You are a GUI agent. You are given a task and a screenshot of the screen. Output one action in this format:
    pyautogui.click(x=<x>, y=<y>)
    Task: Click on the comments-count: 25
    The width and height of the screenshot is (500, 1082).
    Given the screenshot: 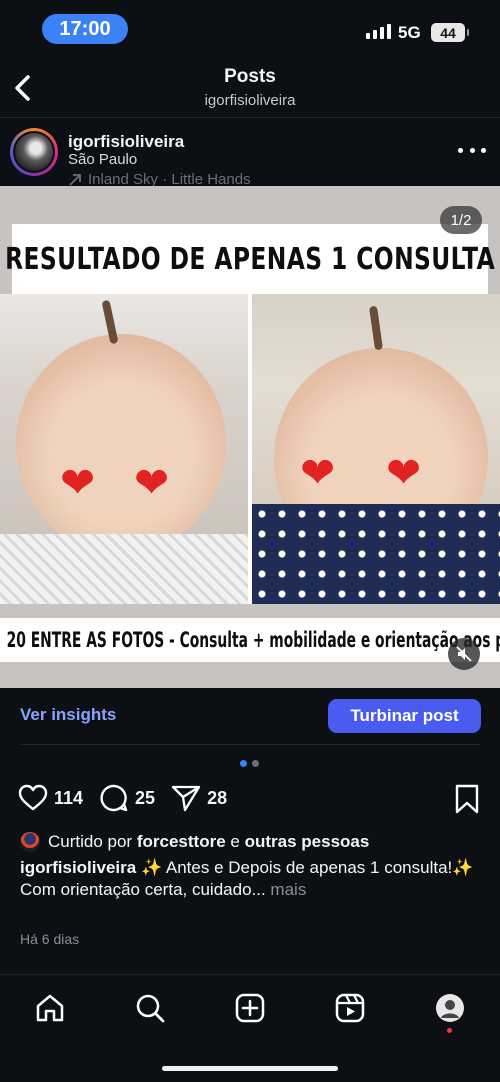 What is the action you would take?
    pyautogui.click(x=145, y=797)
    